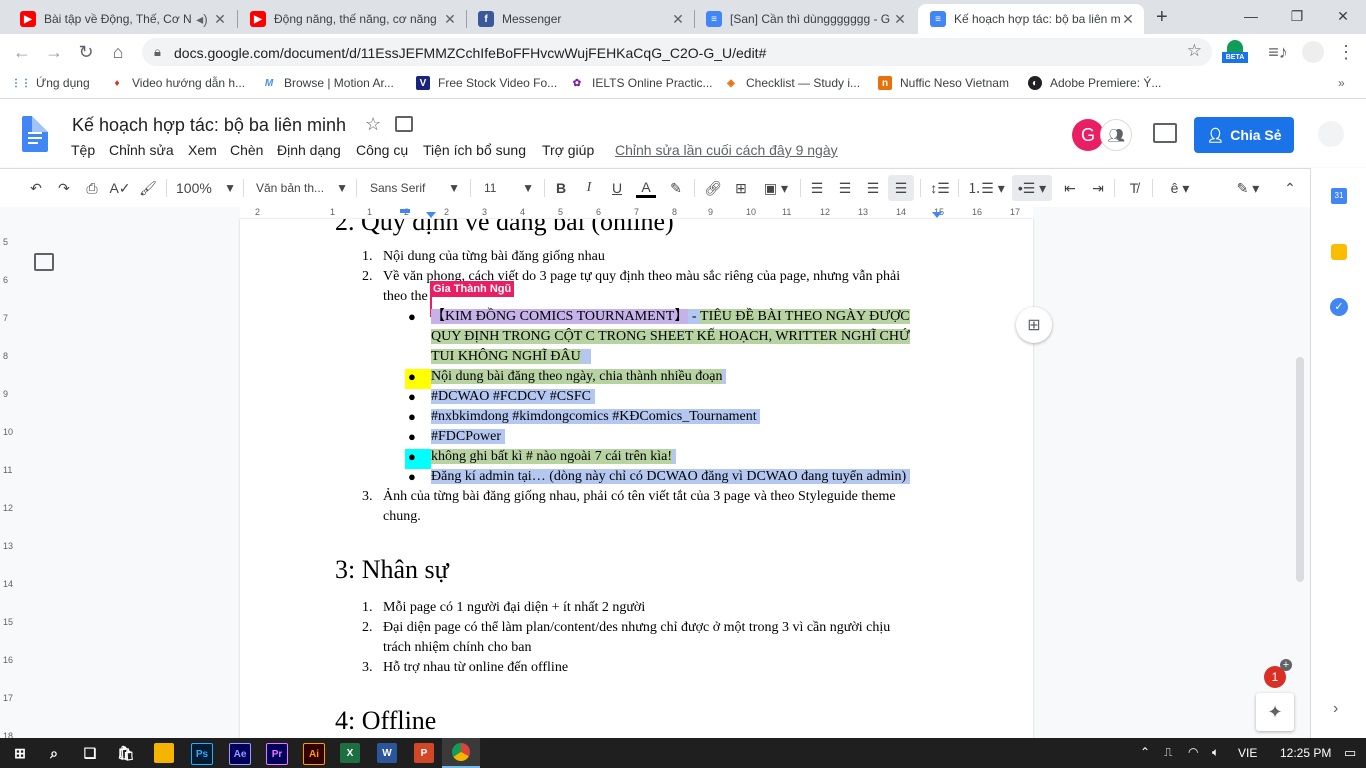  What do you see at coordinates (580, 19) in the screenshot?
I see `browser-tab-3: f Messenger ✕` at bounding box center [580, 19].